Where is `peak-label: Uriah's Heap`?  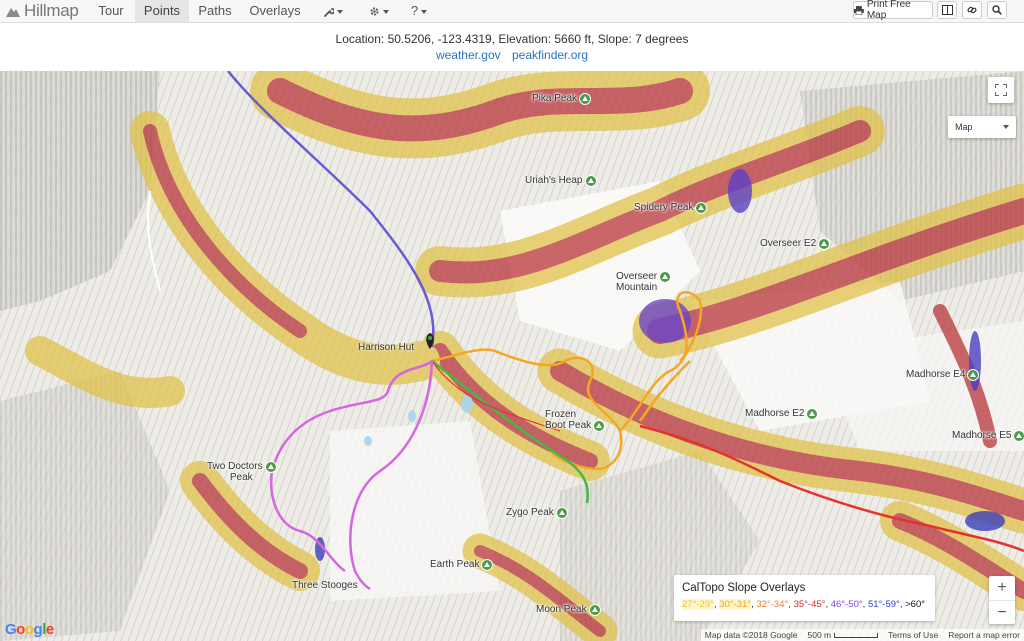 peak-label: Uriah's Heap is located at coordinates (560, 180).